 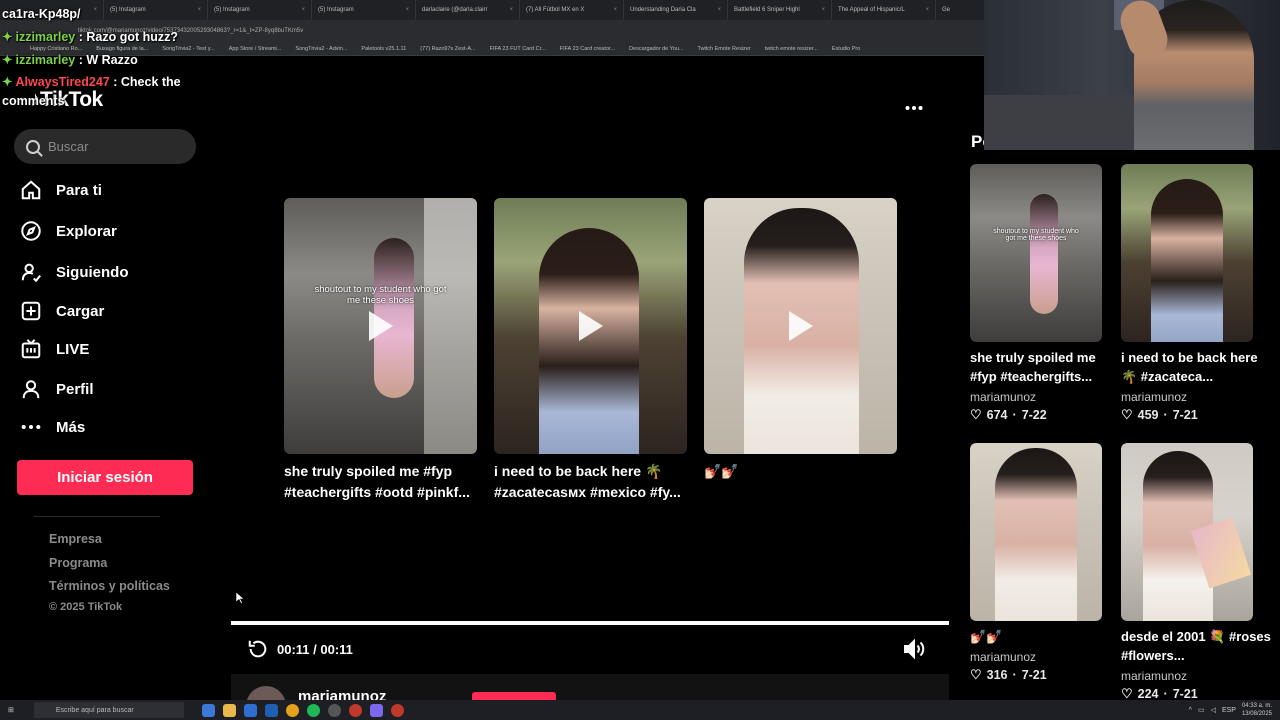 I want to click on discord-icon, so click(x=376, y=710).